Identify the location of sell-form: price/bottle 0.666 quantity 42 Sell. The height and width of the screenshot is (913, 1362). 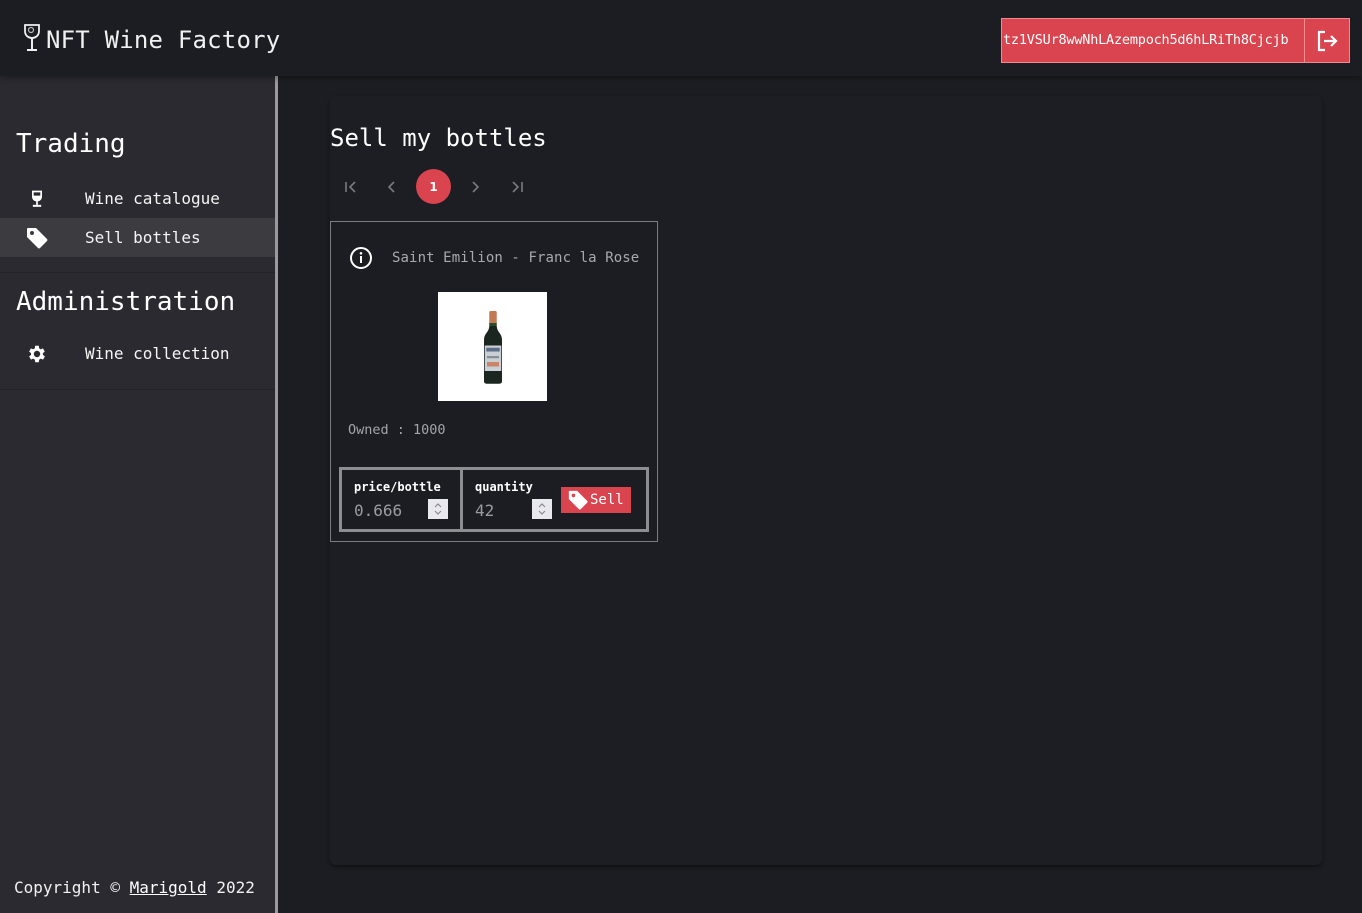
(494, 499).